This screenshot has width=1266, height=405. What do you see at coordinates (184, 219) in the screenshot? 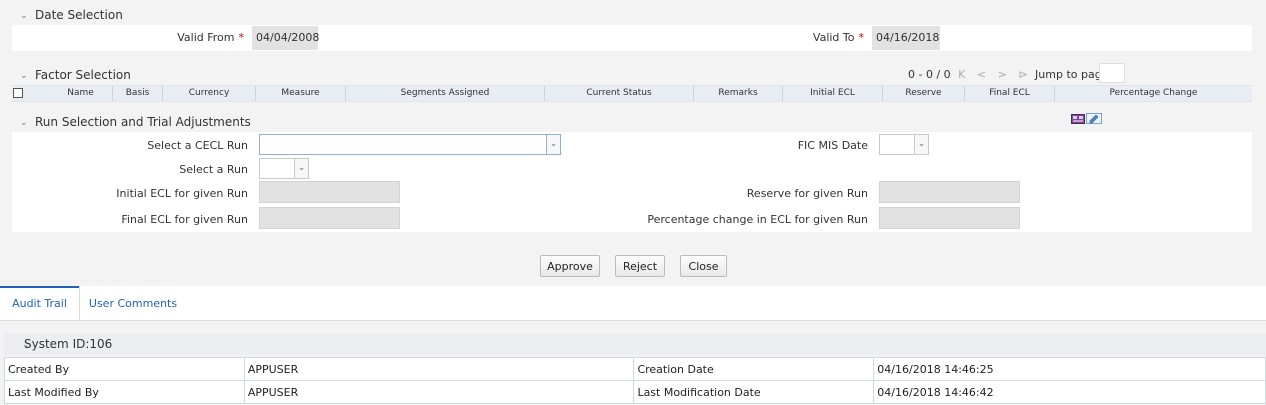
I see `final-ecl-label: Final ECL for given Run` at bounding box center [184, 219].